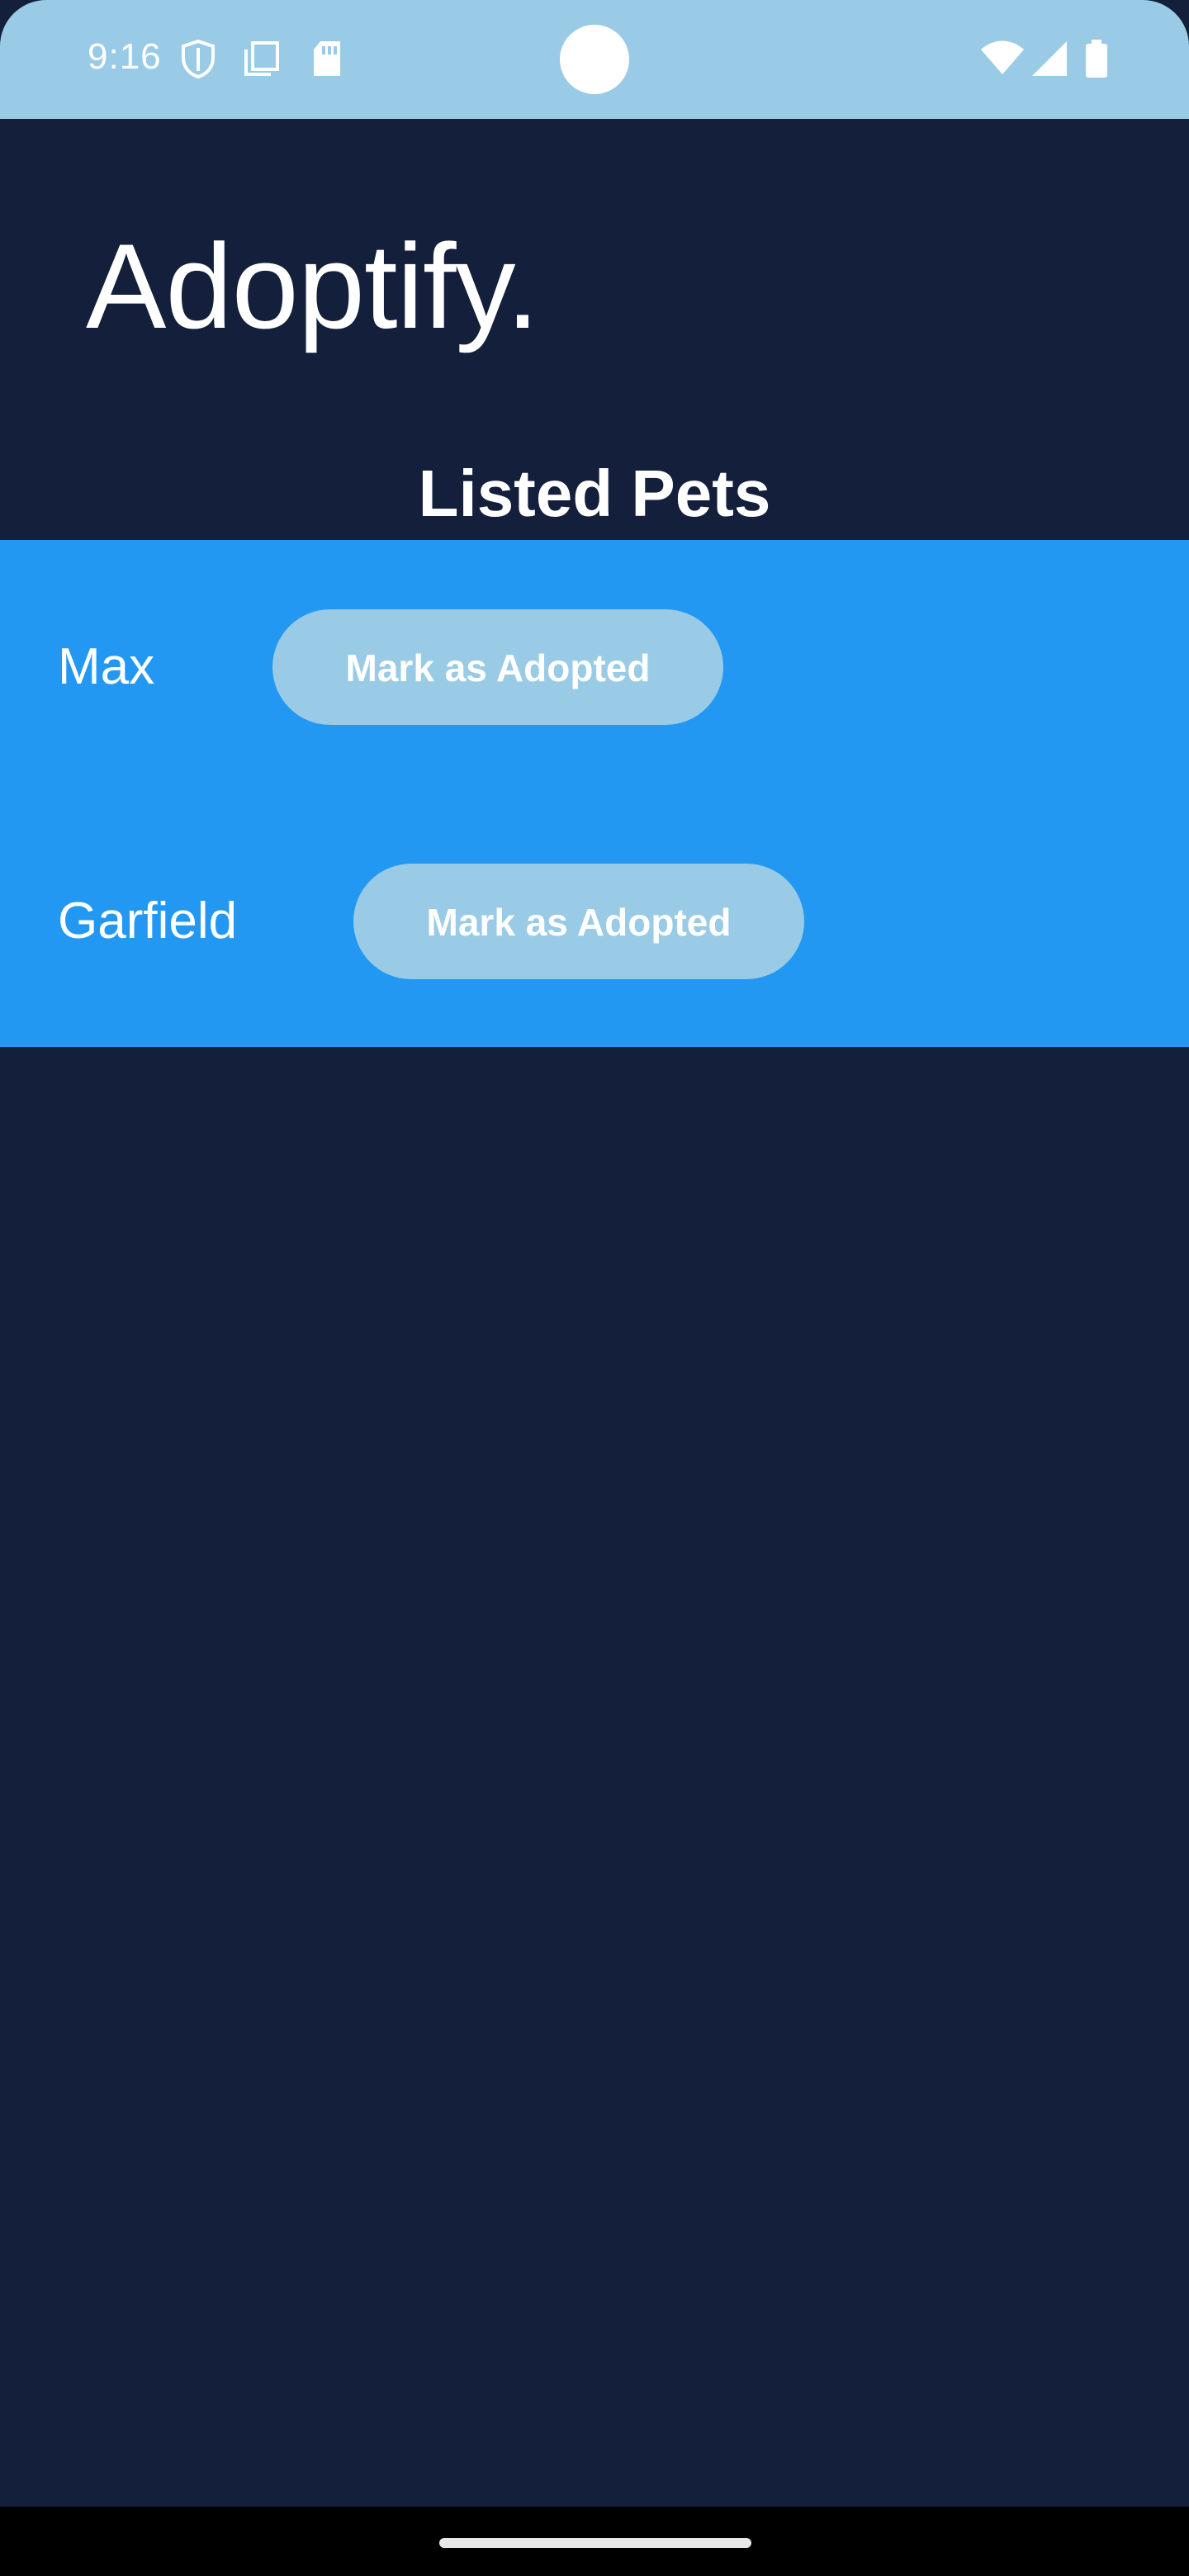 The image size is (1189, 2576). I want to click on home-indicator, so click(595, 2543).